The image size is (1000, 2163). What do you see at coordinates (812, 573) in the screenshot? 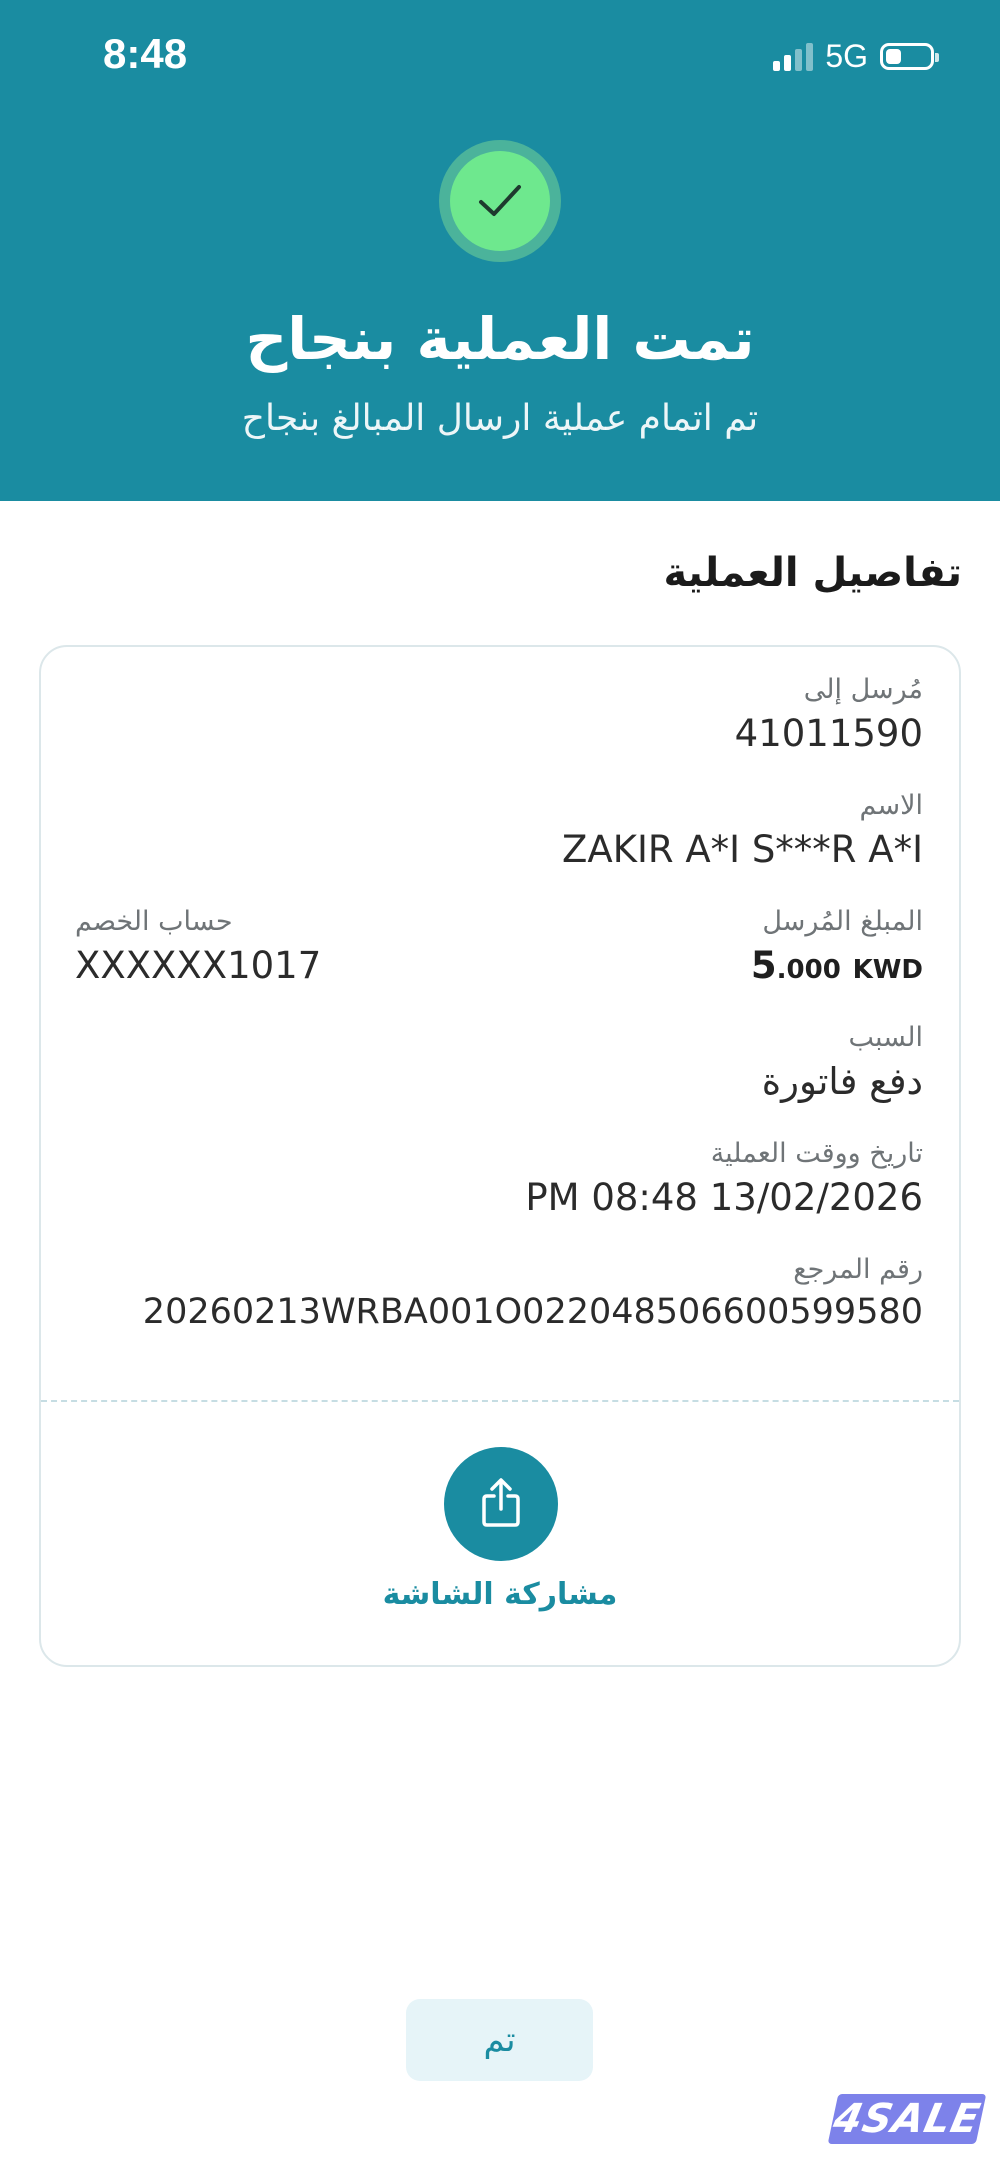
I see `section-title: تفاصيل العملية` at bounding box center [812, 573].